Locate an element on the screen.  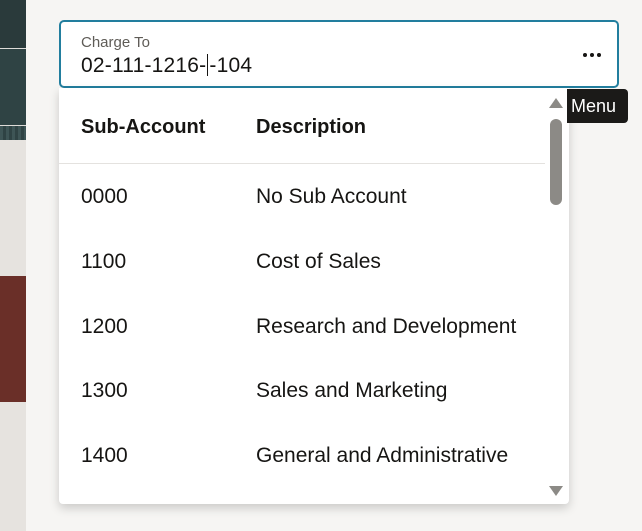
background-page is located at coordinates (13, 265).